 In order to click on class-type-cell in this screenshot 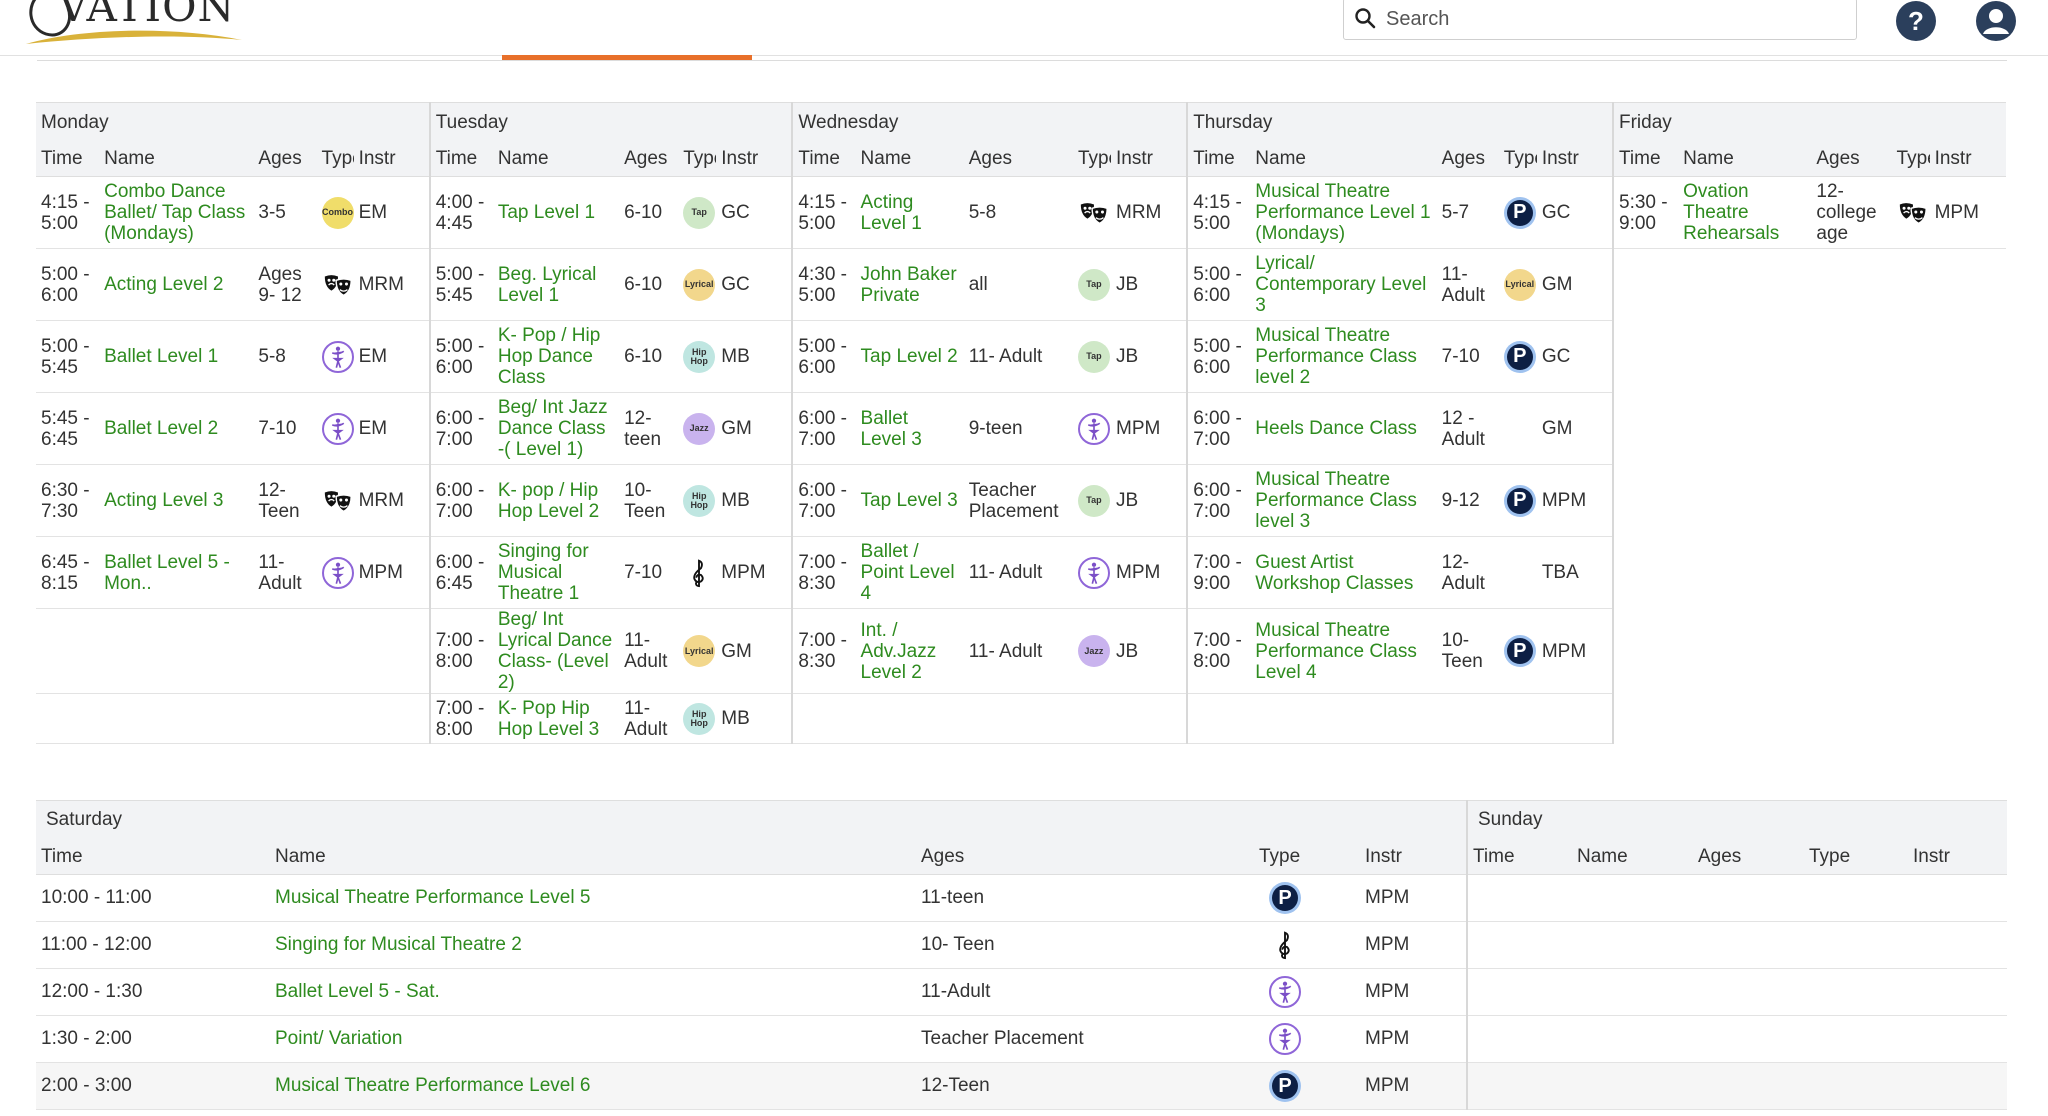, I will do `click(335, 428)`.